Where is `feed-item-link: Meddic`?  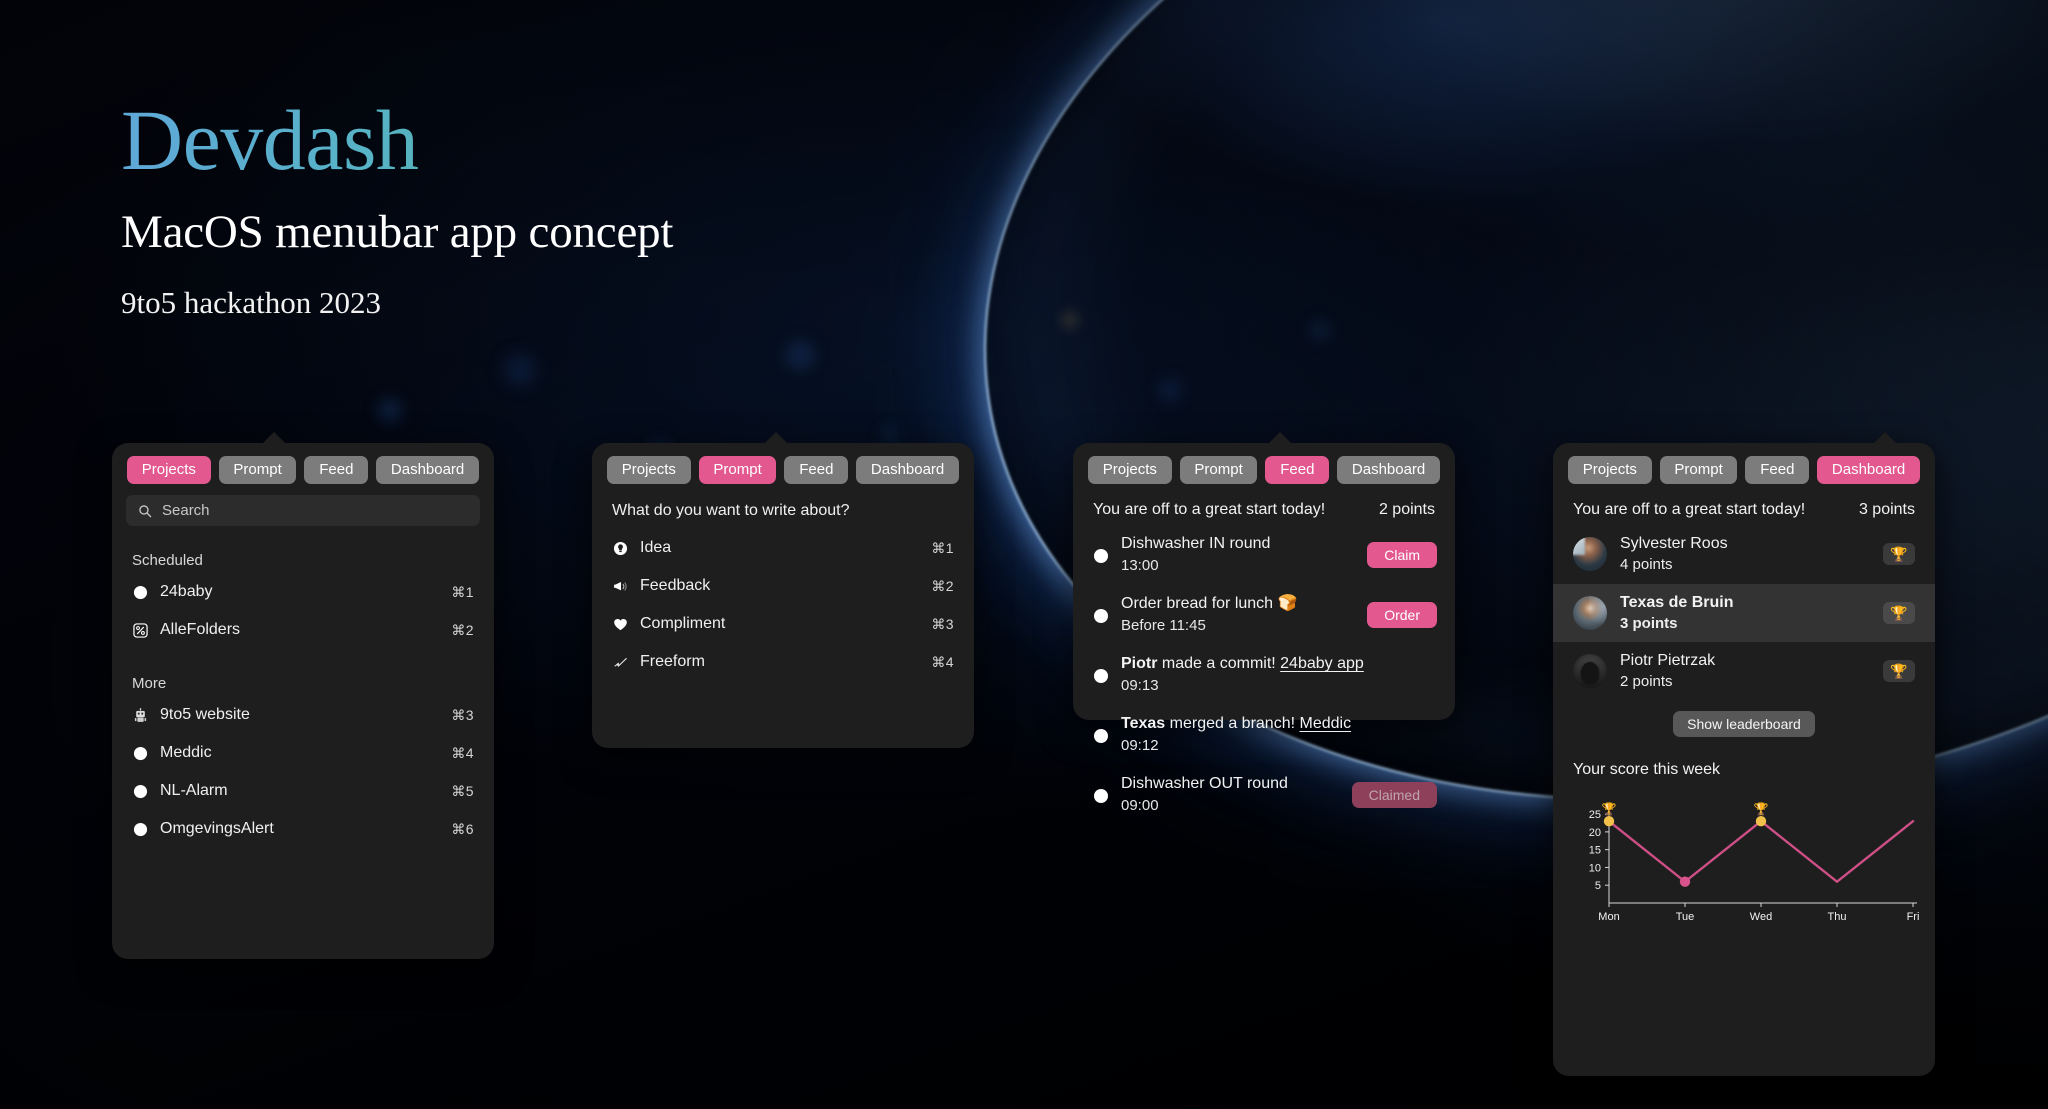
feed-item-link: Meddic is located at coordinates (1325, 723).